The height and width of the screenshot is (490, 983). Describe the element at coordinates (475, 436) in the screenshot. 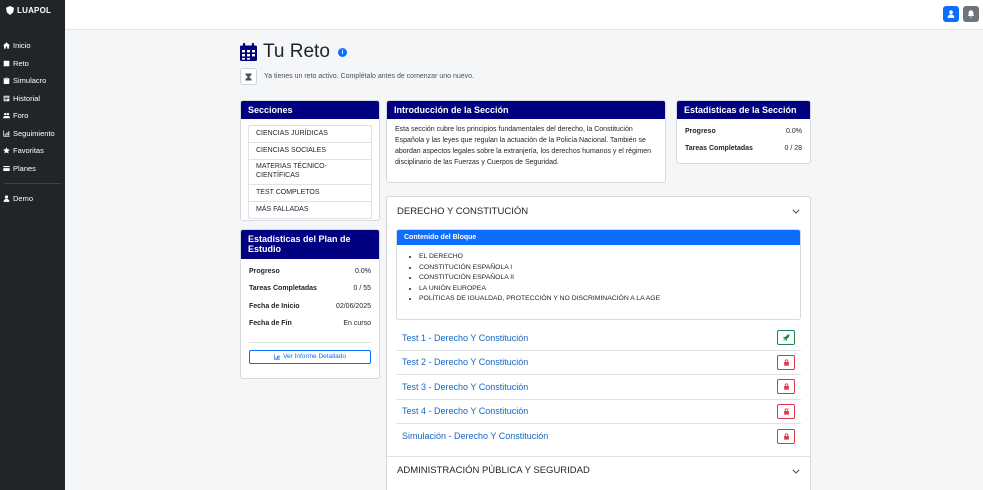

I see `test-link: Simulación - Derecho Y Constitución` at that location.